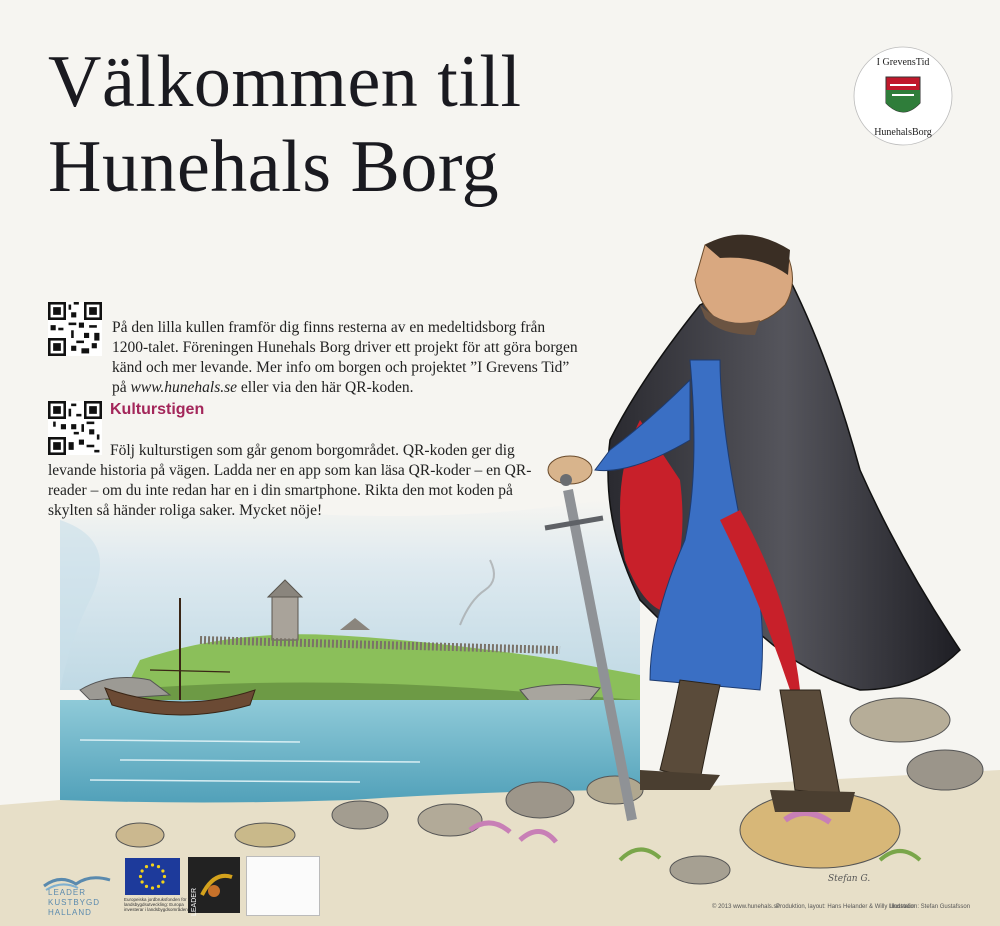 The width and height of the screenshot is (1000, 926). What do you see at coordinates (152, 876) in the screenshot?
I see `eu-flag-icon` at bounding box center [152, 876].